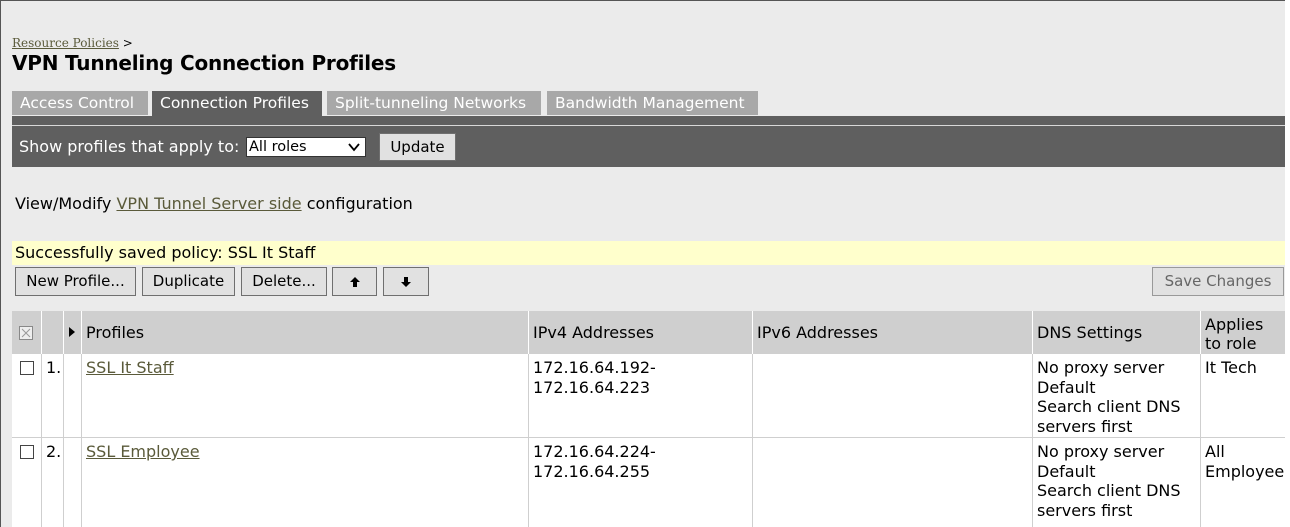 The width and height of the screenshot is (1290, 527). What do you see at coordinates (52, 332) in the screenshot?
I see `number-header` at bounding box center [52, 332].